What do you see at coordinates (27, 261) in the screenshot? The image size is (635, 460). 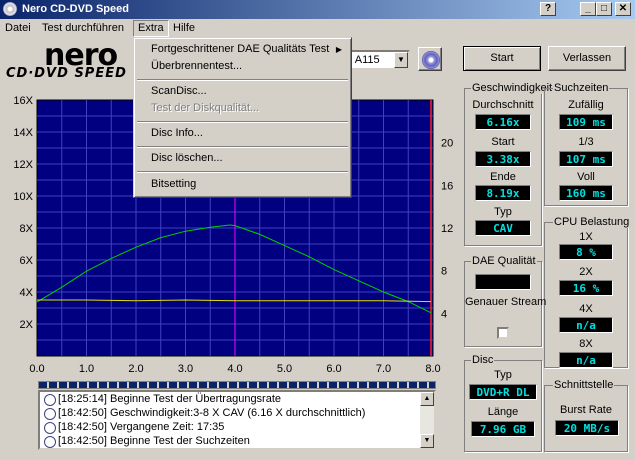 I see `y-tick-label: 6X` at bounding box center [27, 261].